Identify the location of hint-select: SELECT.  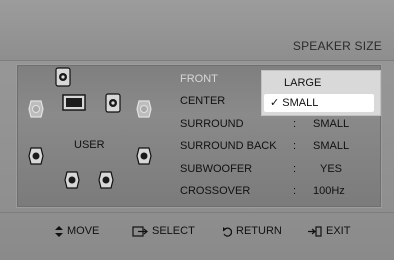
(163, 231).